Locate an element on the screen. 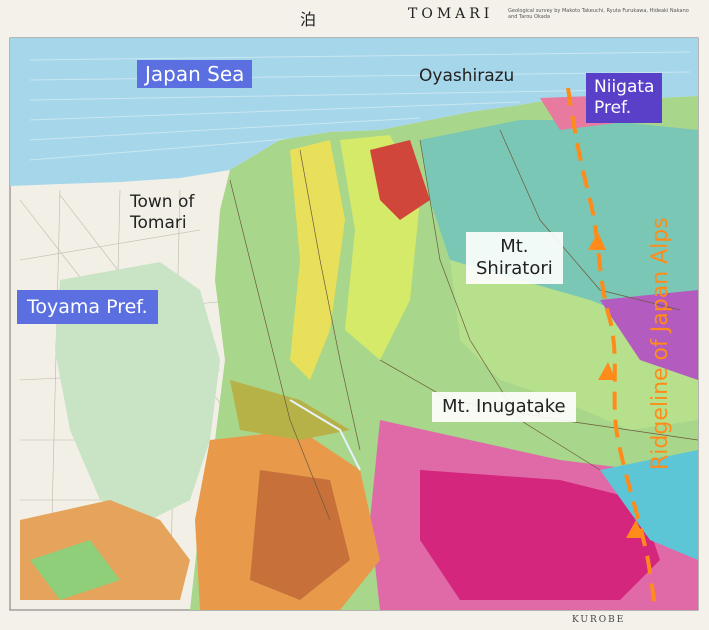  ridgeline-label: Ridgeline of Japan Alps is located at coordinates (660, 343).